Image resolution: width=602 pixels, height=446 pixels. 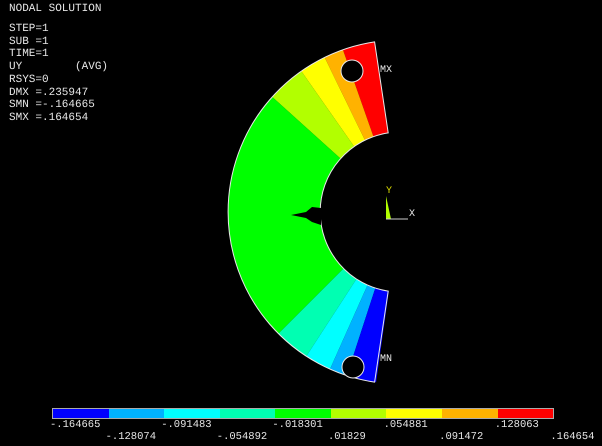 I want to click on marker-label: MX, so click(x=386, y=70).